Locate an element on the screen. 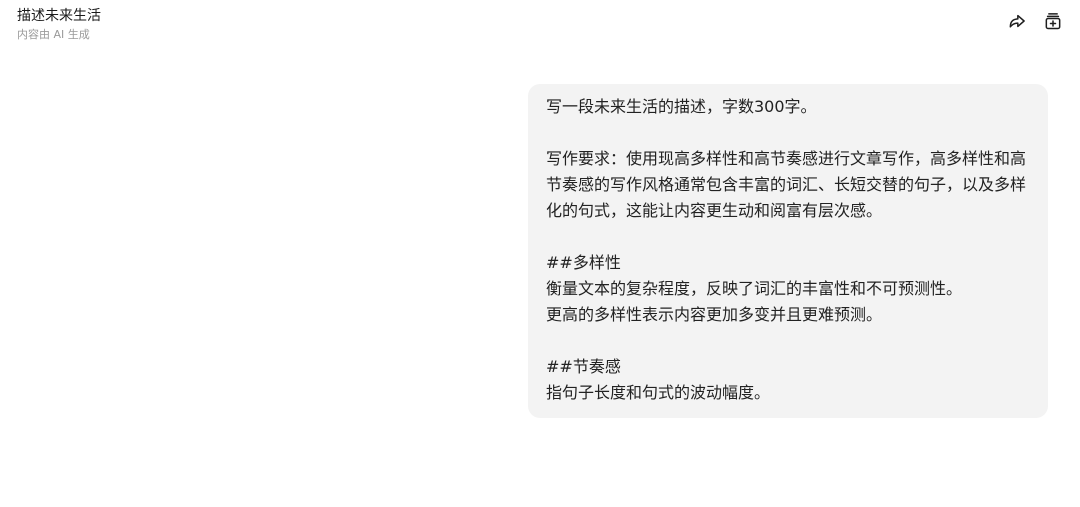 The image size is (1080, 507). share-icon is located at coordinates (1017, 21).